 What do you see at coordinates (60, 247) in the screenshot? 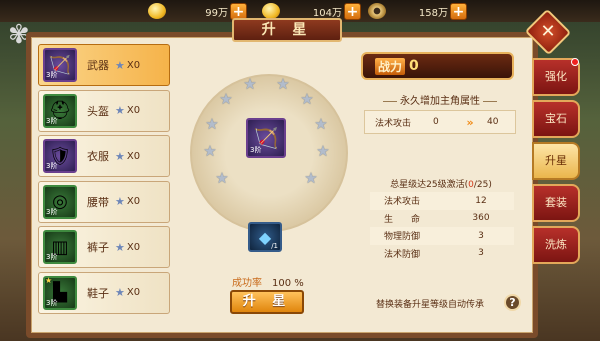
I see `pants-icon: ▥ 3阶` at bounding box center [60, 247].